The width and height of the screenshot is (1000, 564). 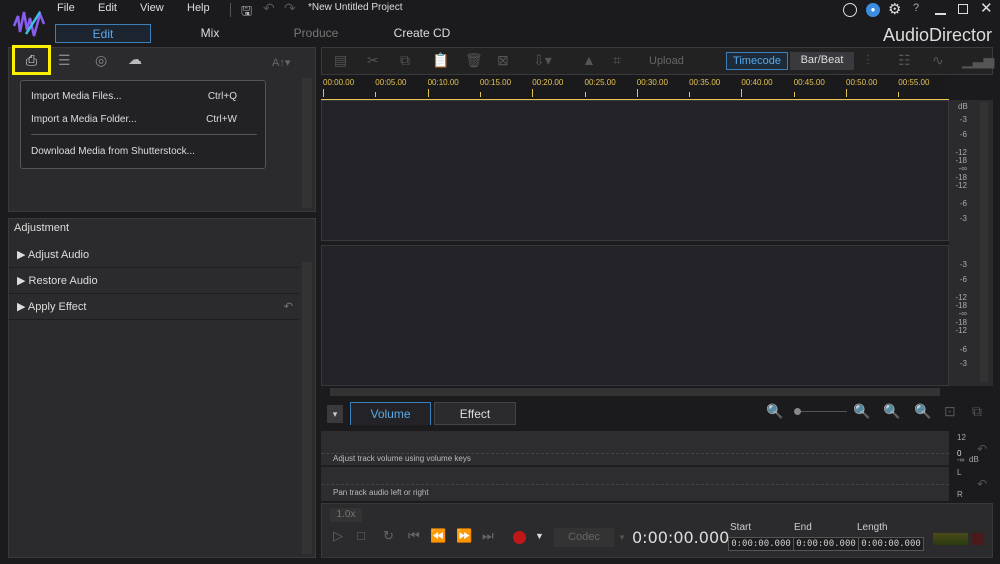 What do you see at coordinates (288, 307) in the screenshot?
I see `reset-icon: ↶` at bounding box center [288, 307].